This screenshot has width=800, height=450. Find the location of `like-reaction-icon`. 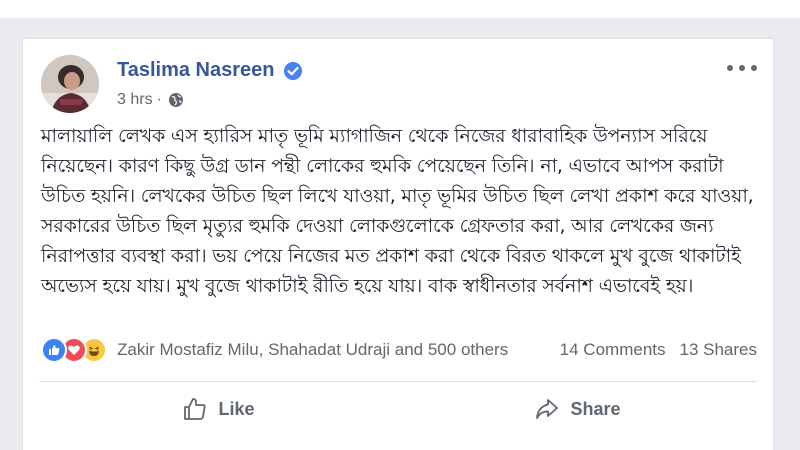

like-reaction-icon is located at coordinates (54, 350).